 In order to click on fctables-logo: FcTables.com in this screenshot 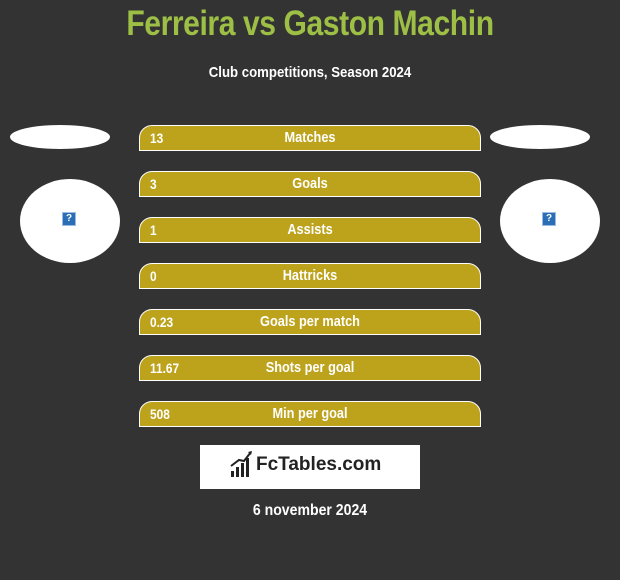, I will do `click(310, 467)`.